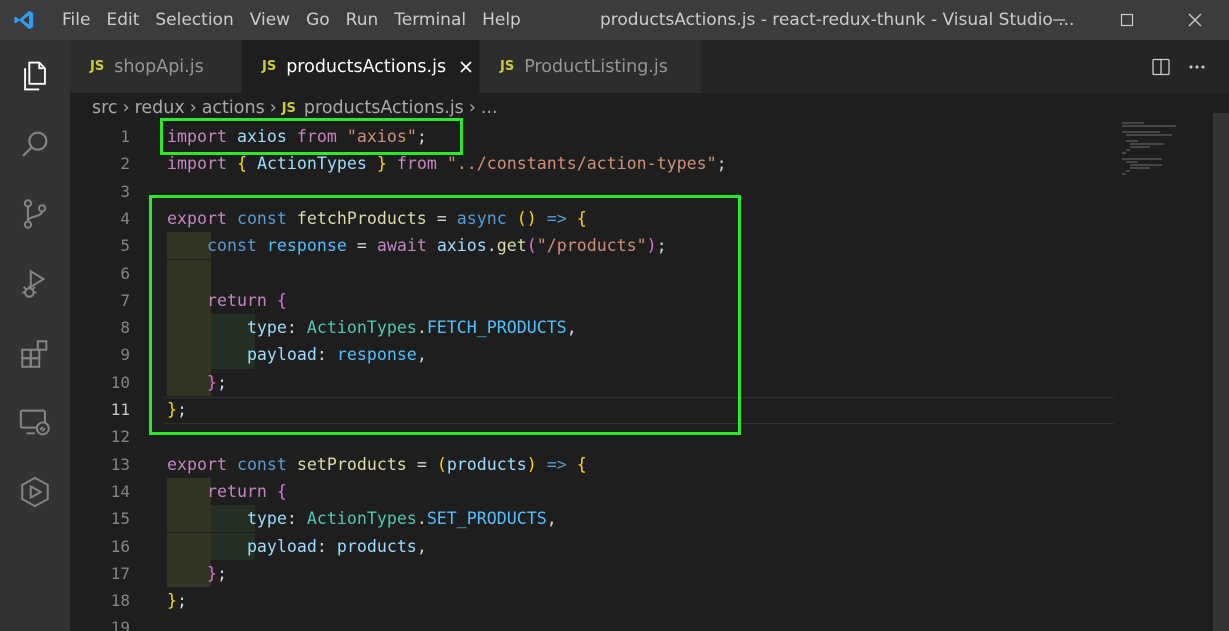 The image size is (1229, 631). What do you see at coordinates (24, 20) in the screenshot?
I see `vscode-logo-icon` at bounding box center [24, 20].